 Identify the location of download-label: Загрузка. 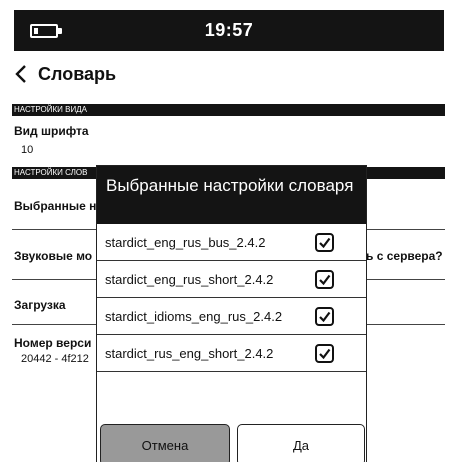
(40, 305).